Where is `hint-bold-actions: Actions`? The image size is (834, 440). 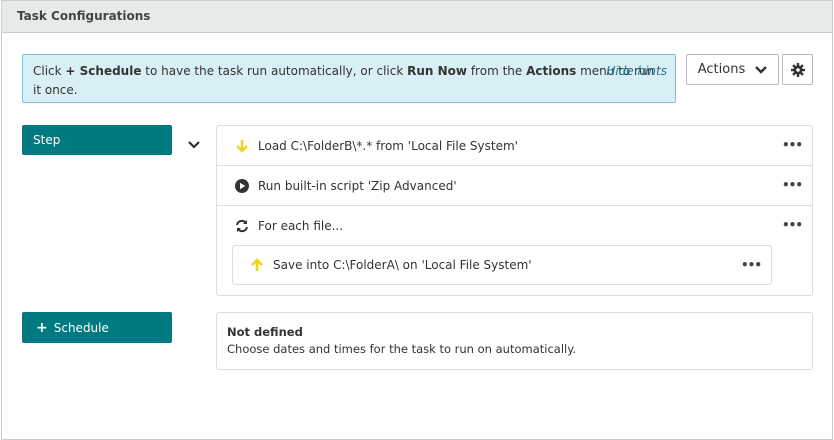
hint-bold-actions: Actions is located at coordinates (551, 71).